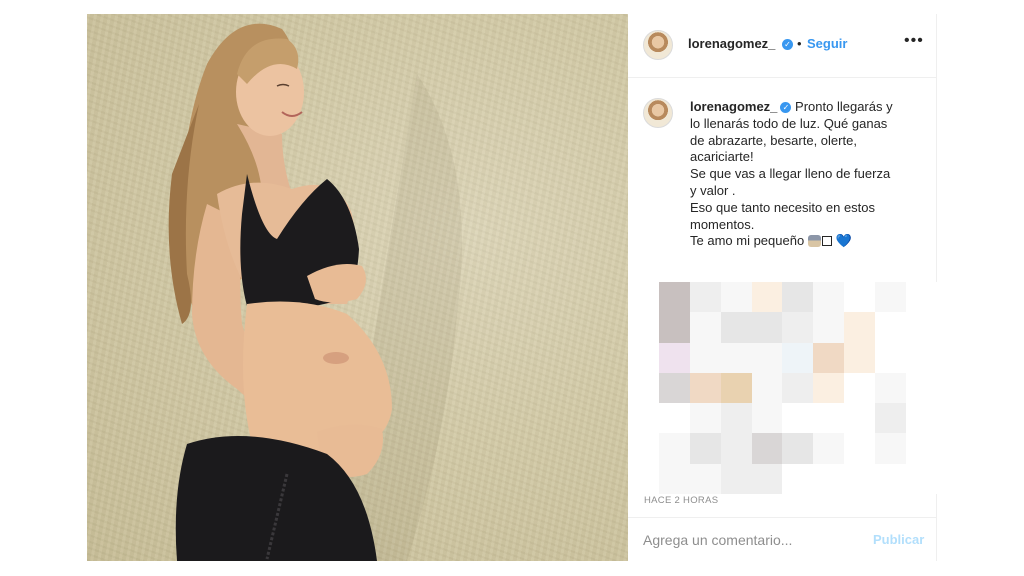  What do you see at coordinates (814, 241) in the screenshot?
I see `emoji-face-icon` at bounding box center [814, 241].